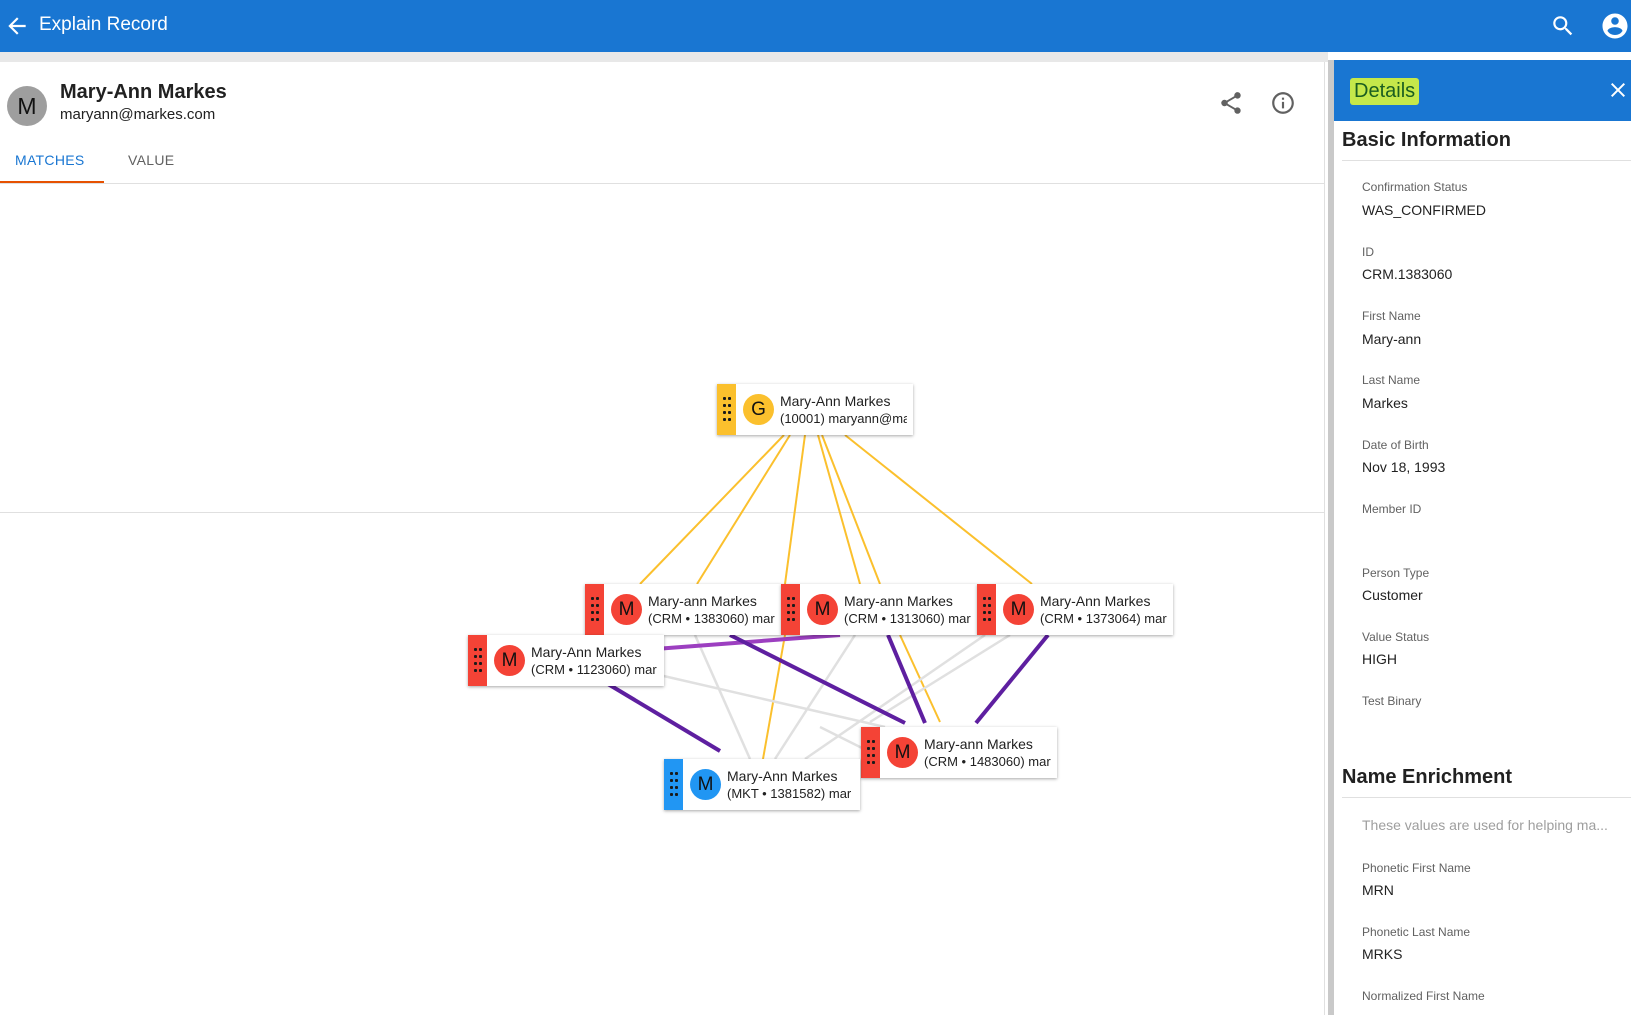 Image resolution: width=1631 pixels, height=1015 pixels. I want to click on field-label: Confirmation Status, so click(1415, 187).